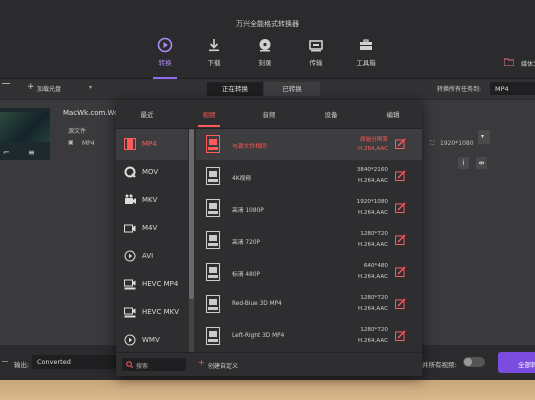 The height and width of the screenshot is (400, 535). What do you see at coordinates (154, 364) in the screenshot?
I see `format-search-input: 搜索` at bounding box center [154, 364].